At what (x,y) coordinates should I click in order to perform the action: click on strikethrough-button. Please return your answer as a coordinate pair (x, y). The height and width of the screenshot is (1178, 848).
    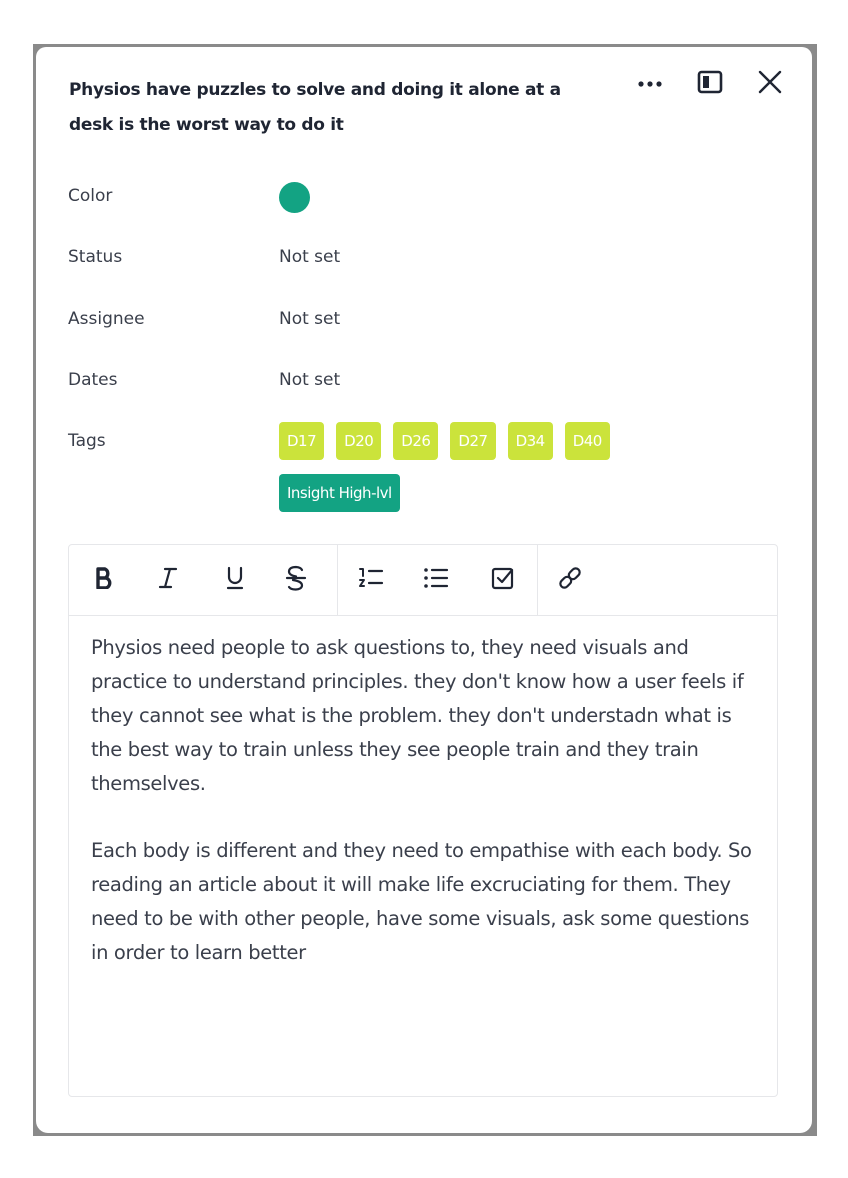
    Looking at the image, I should click on (296, 580).